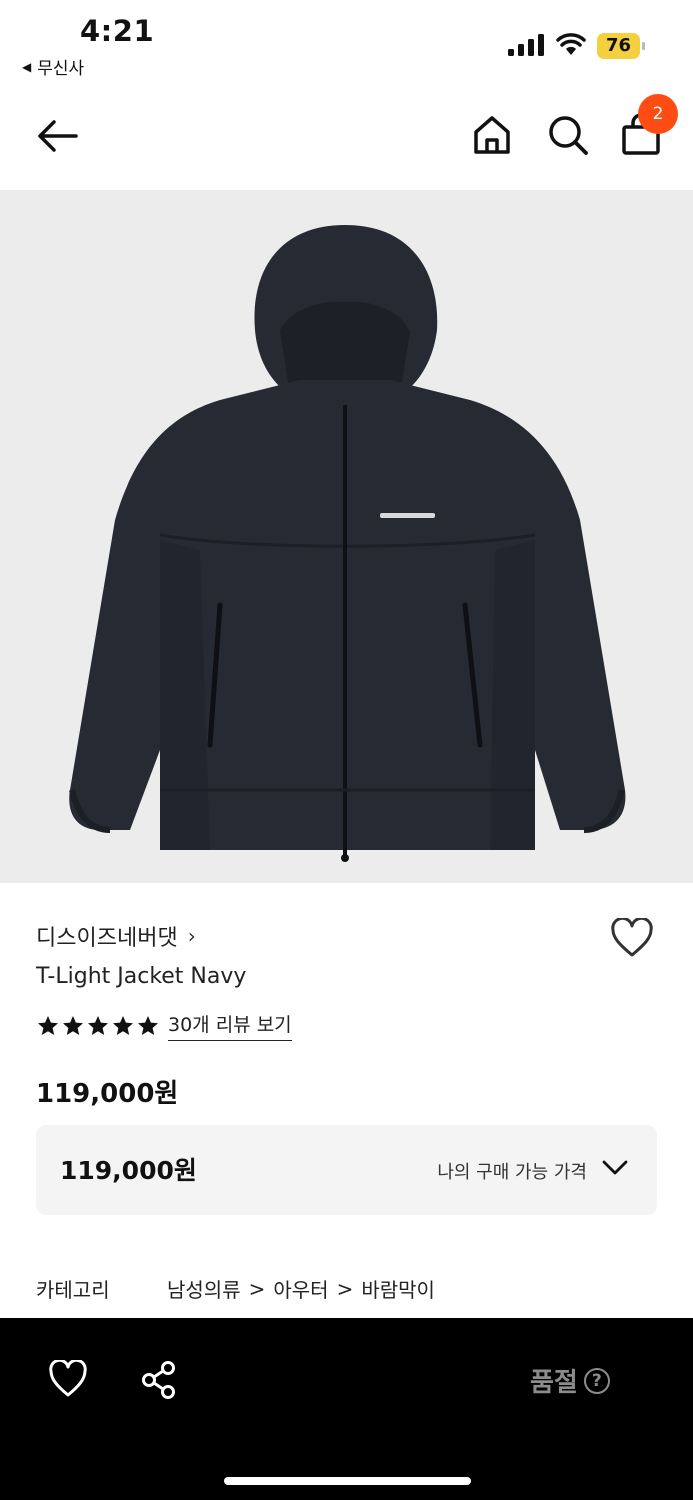 Image resolution: width=693 pixels, height=1500 pixels. Describe the element at coordinates (615, 1167) in the screenshot. I see `chevron-down-icon` at that location.